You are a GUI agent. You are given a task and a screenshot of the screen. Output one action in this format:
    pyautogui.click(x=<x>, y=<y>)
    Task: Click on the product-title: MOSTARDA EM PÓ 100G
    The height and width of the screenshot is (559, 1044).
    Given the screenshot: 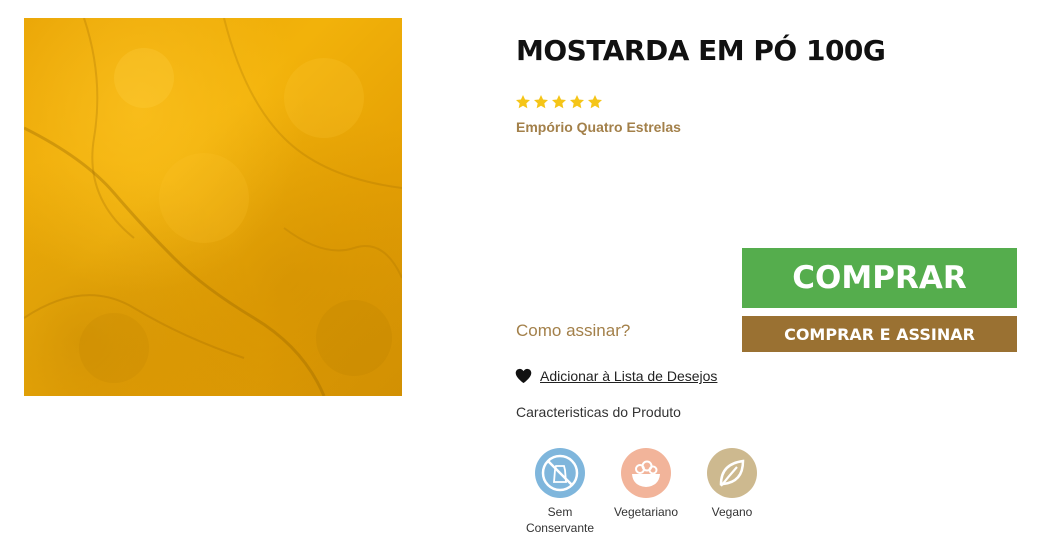 What is the action you would take?
    pyautogui.click(x=701, y=50)
    